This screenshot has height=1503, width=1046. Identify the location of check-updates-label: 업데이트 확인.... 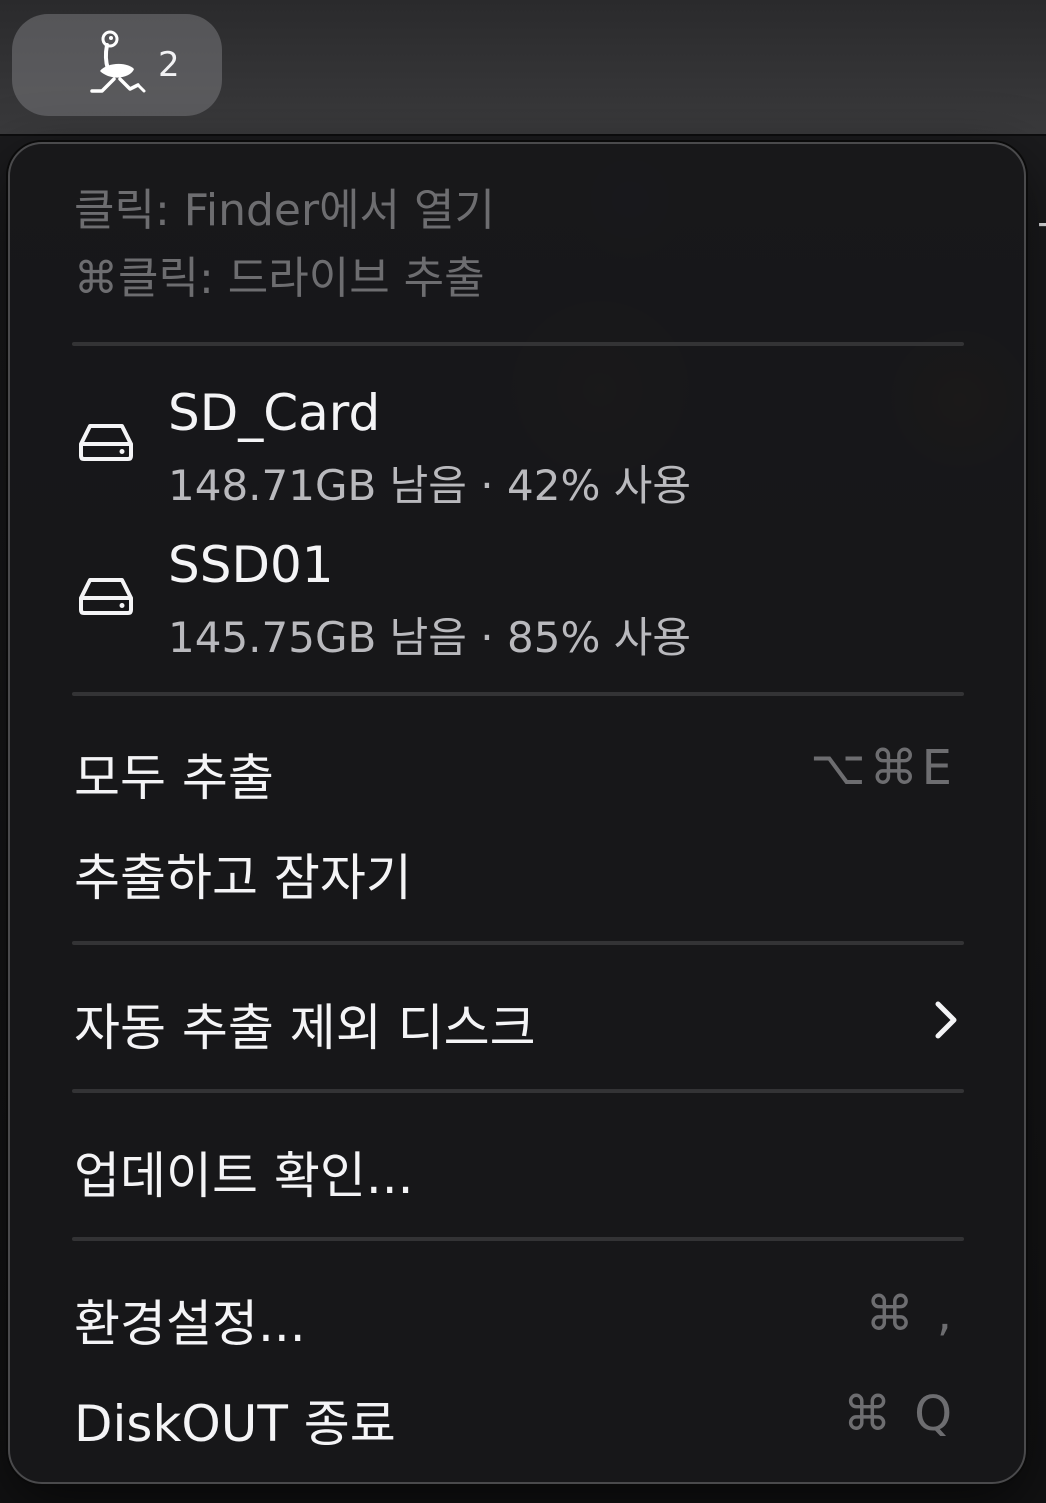
(244, 1176).